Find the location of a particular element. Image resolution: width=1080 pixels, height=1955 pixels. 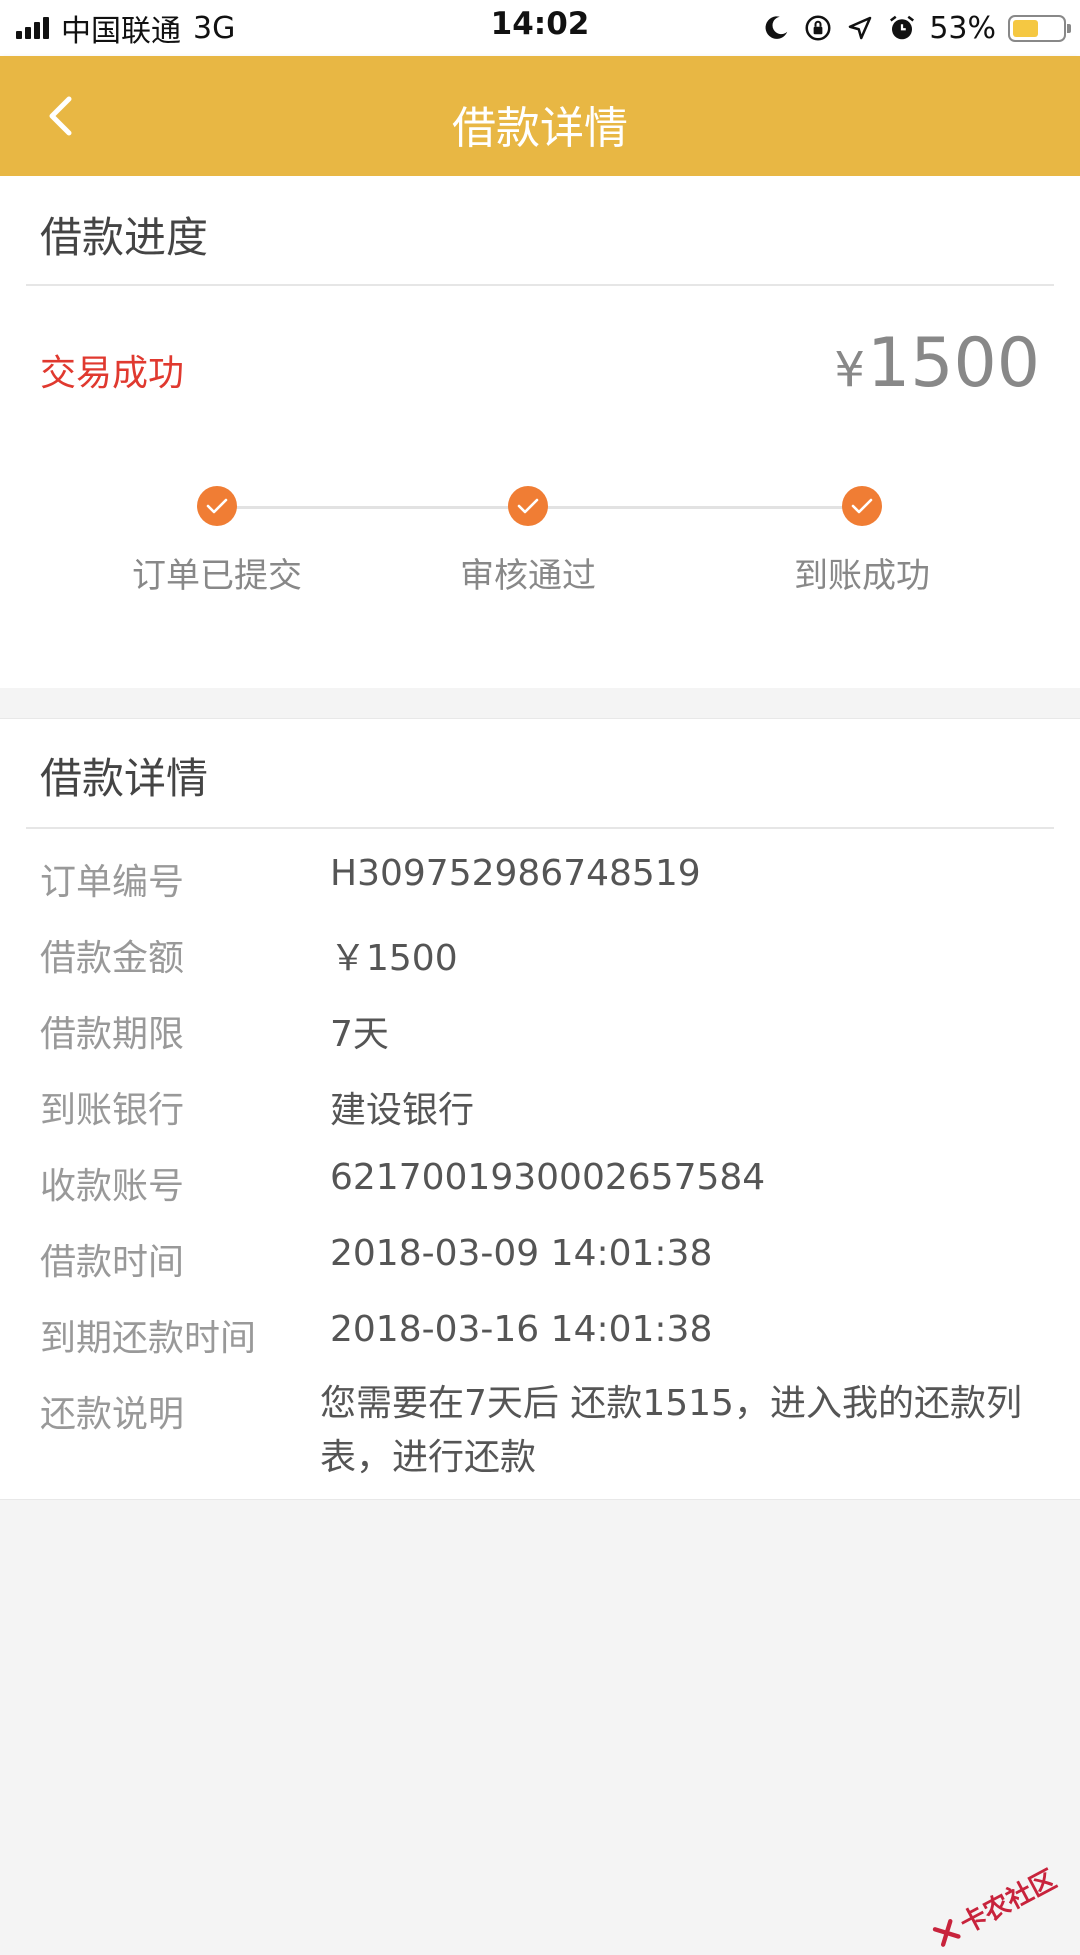

step-funds-received: 到账成功 is located at coordinates (862, 541).